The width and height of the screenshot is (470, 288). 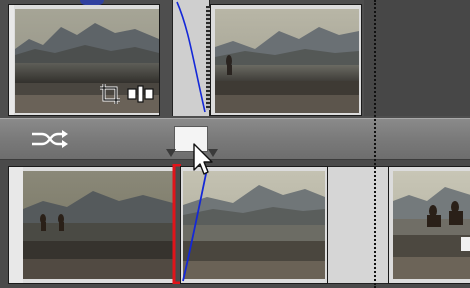 I want to click on playhead-line, so click(x=375, y=144).